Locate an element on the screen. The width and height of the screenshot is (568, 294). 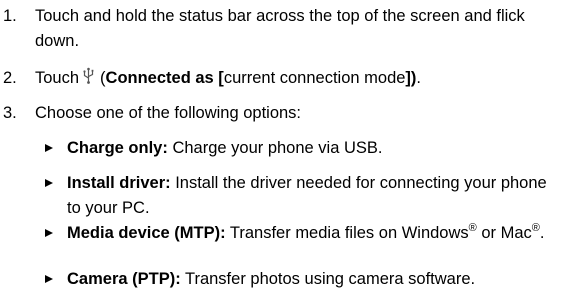
option-text: Charge only: Charge your phone via USB. is located at coordinates (314, 148).